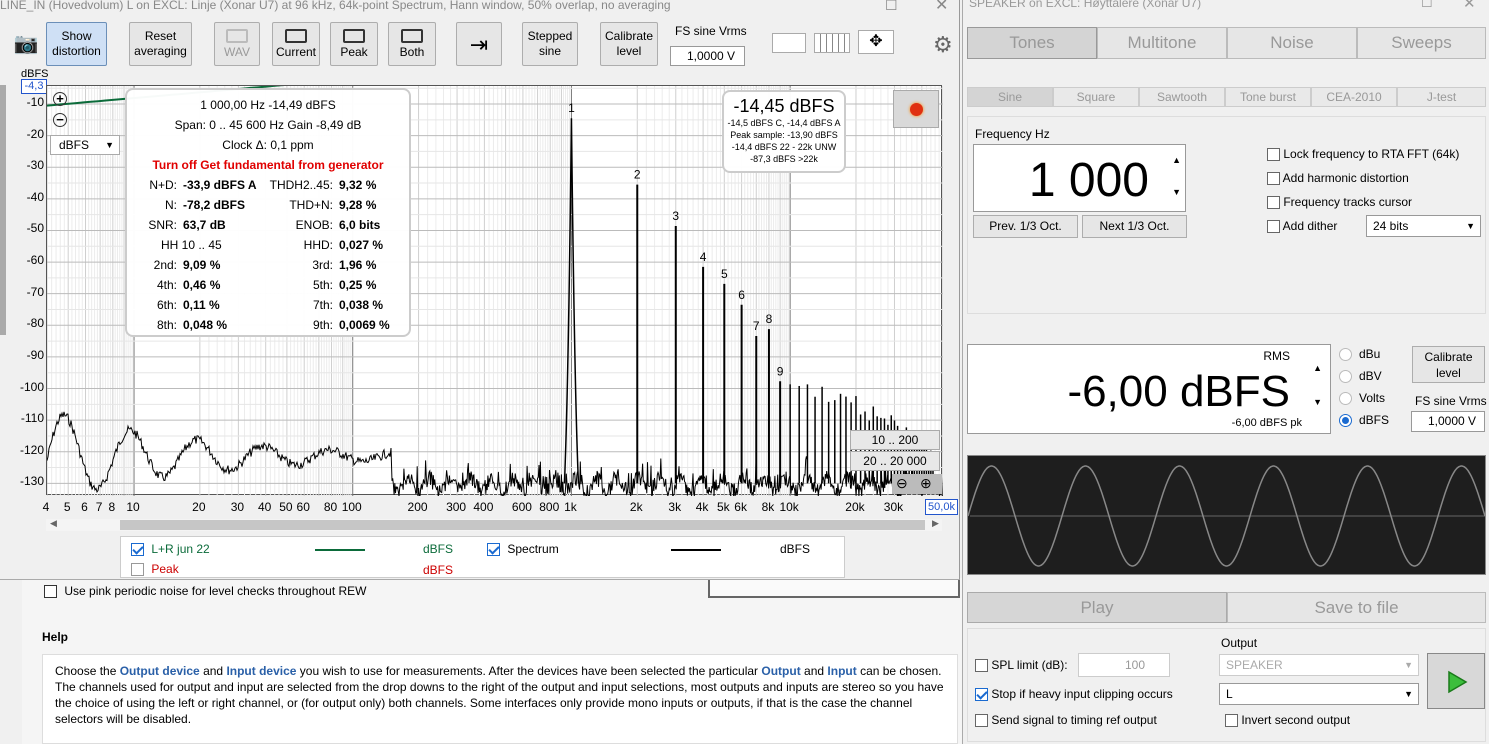  Describe the element at coordinates (1360, 376) in the screenshot. I see `unit-radio-dbv: dBV` at that location.